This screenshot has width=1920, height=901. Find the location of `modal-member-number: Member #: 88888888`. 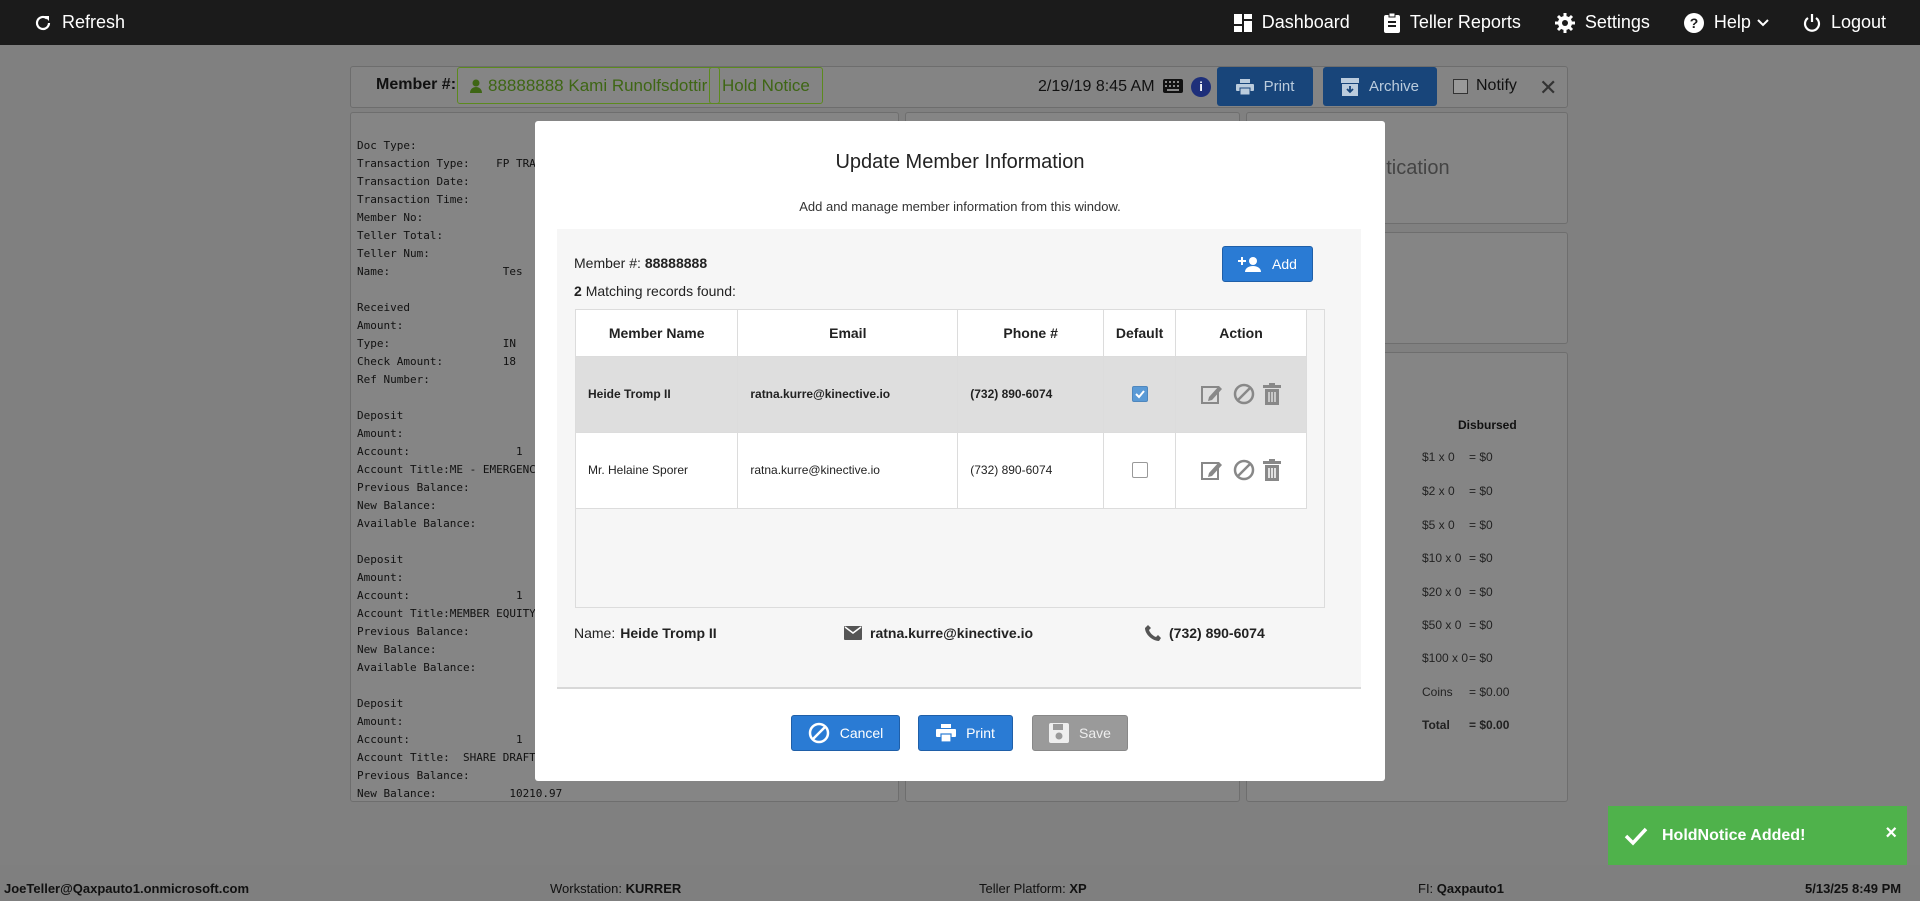

modal-member-number: Member #: 88888888 is located at coordinates (640, 263).